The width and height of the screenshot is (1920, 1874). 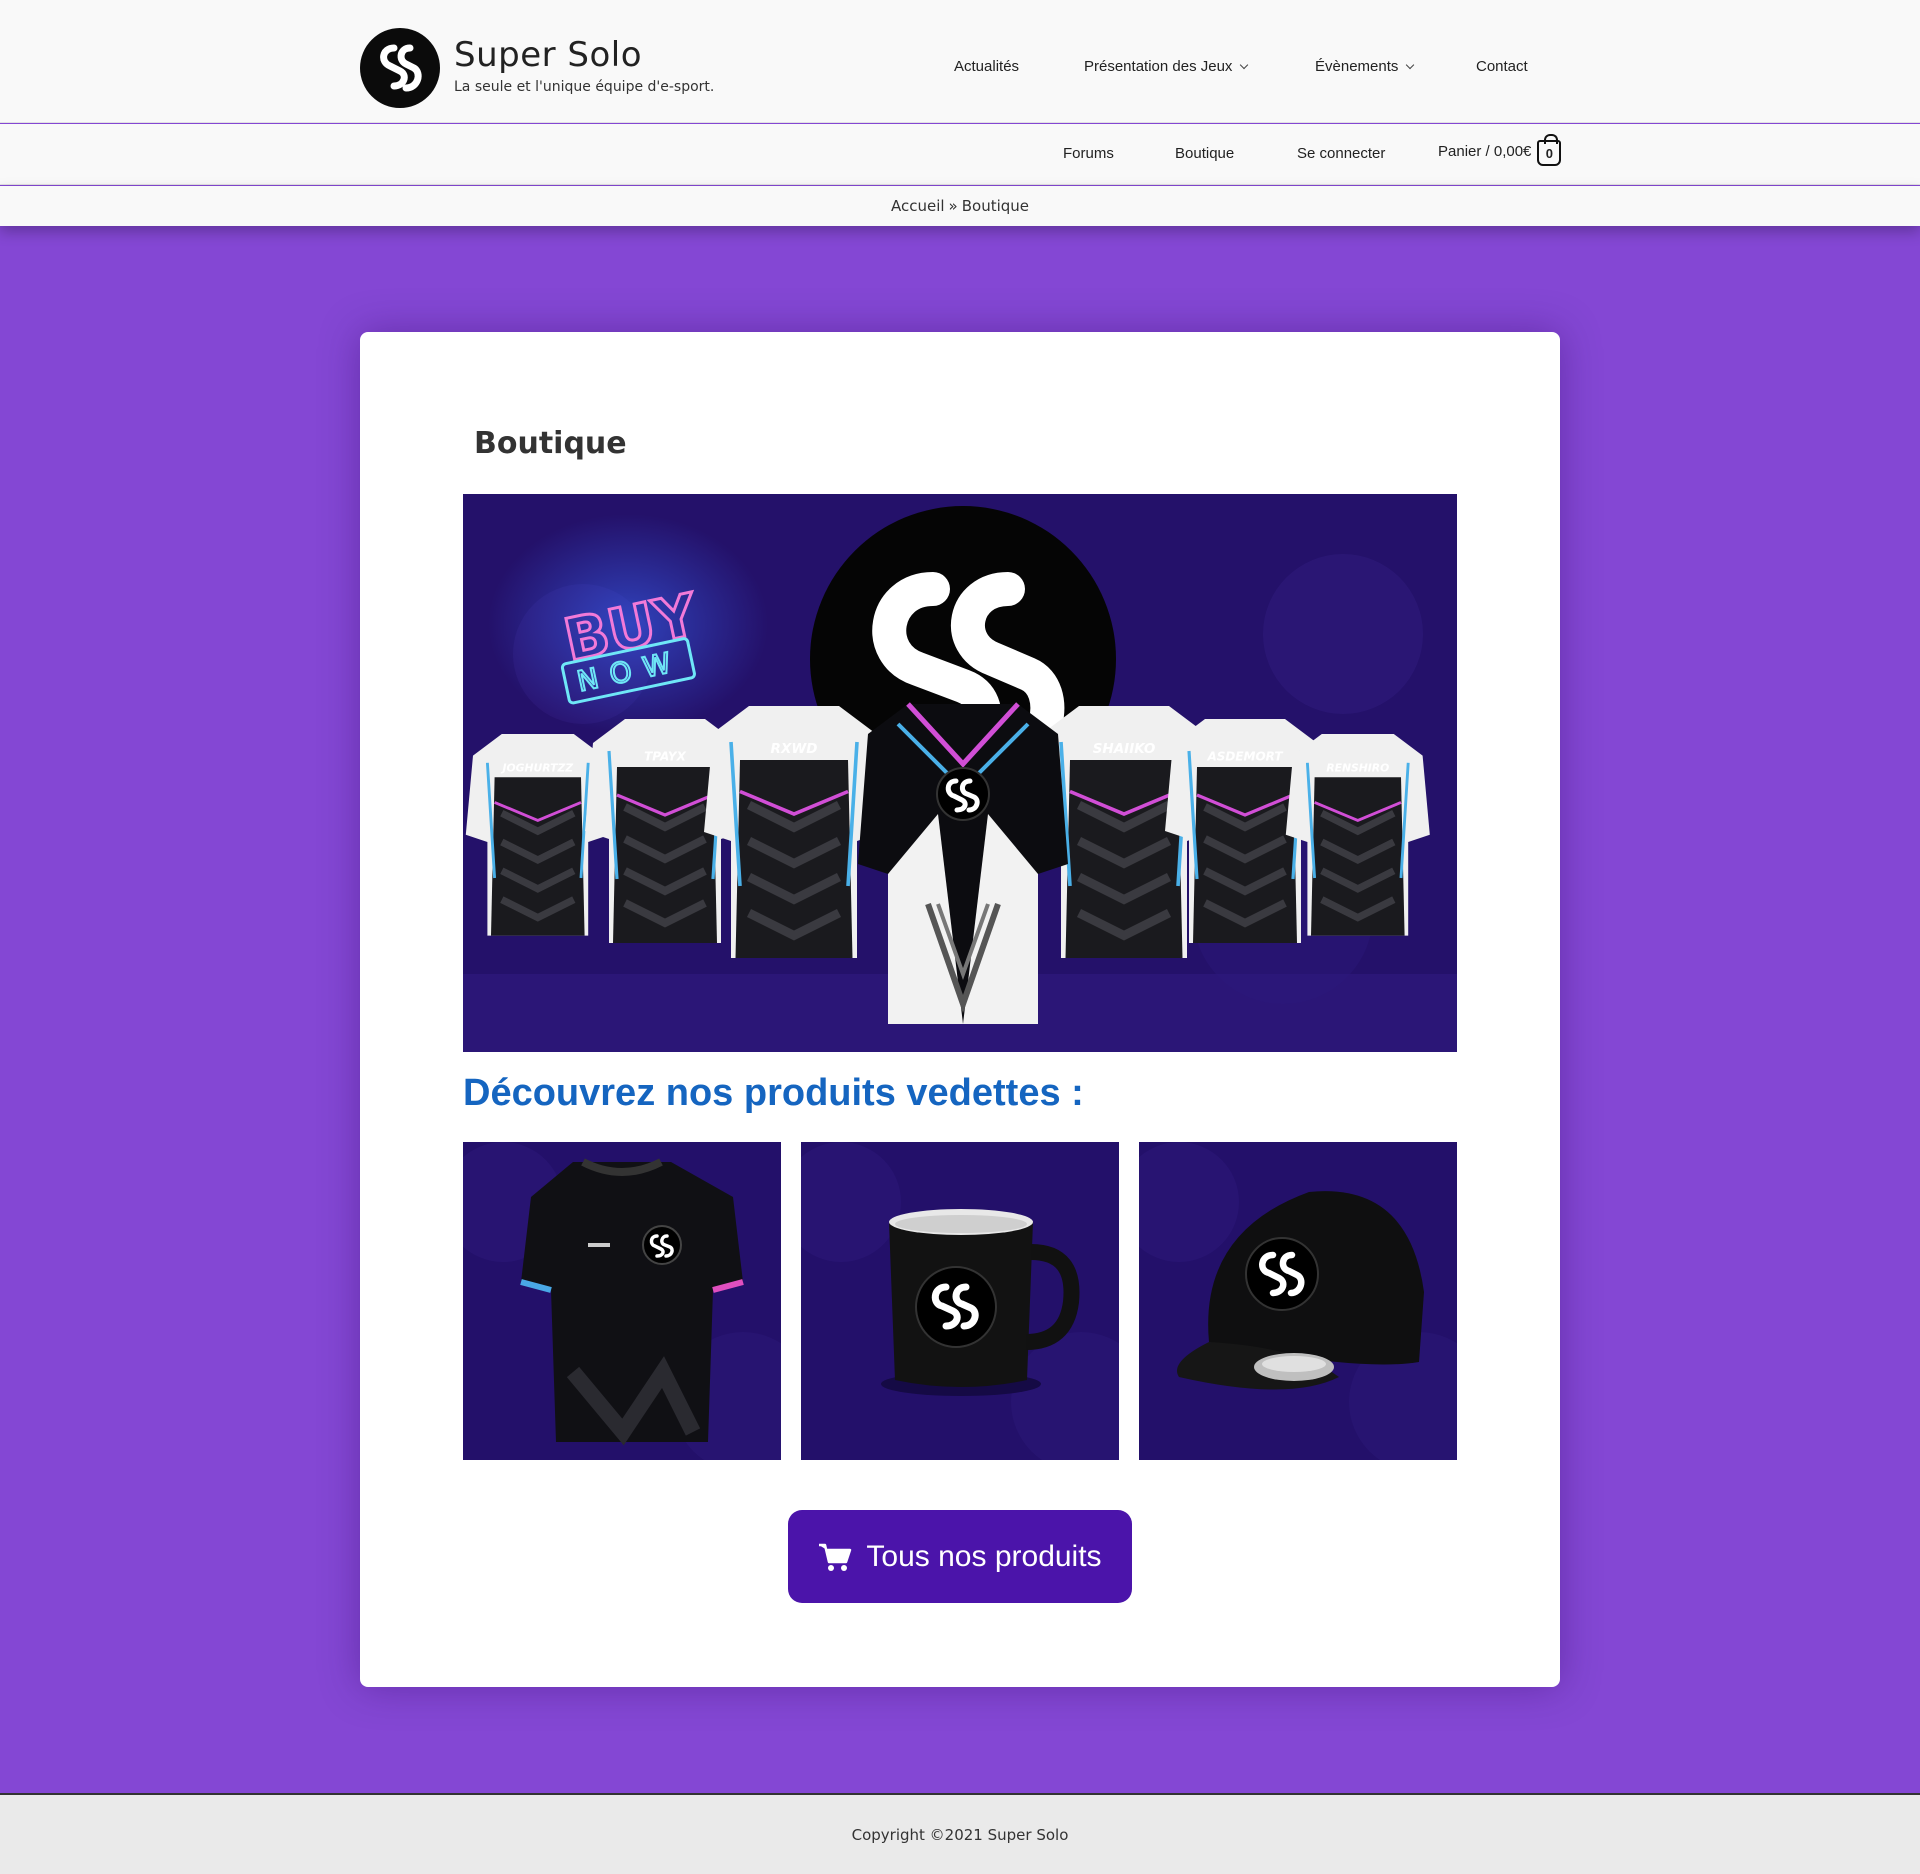 I want to click on site-title: Super Solo, so click(x=584, y=55).